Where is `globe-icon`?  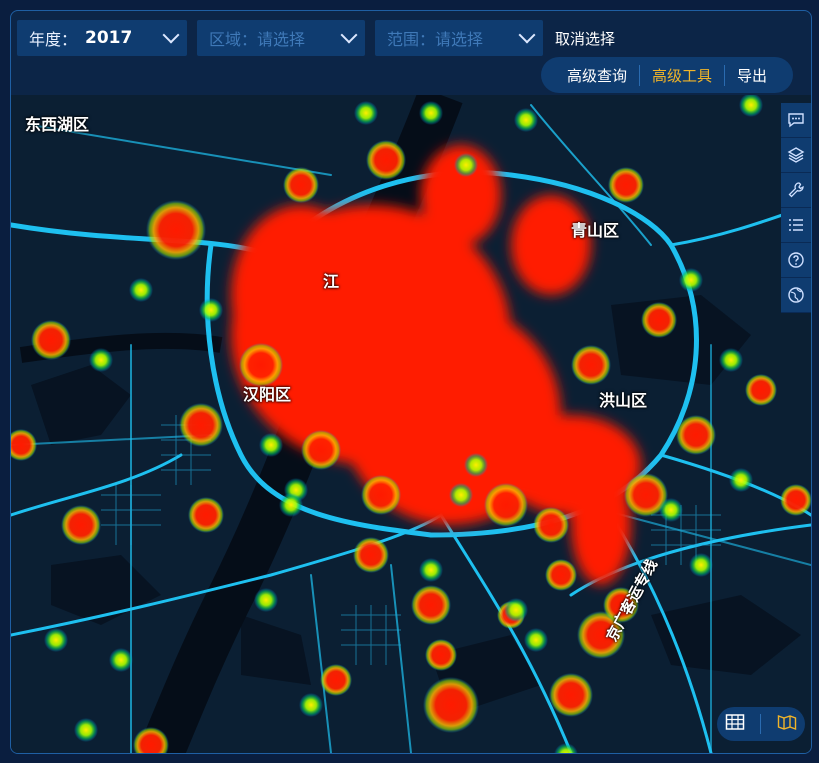 globe-icon is located at coordinates (796, 295).